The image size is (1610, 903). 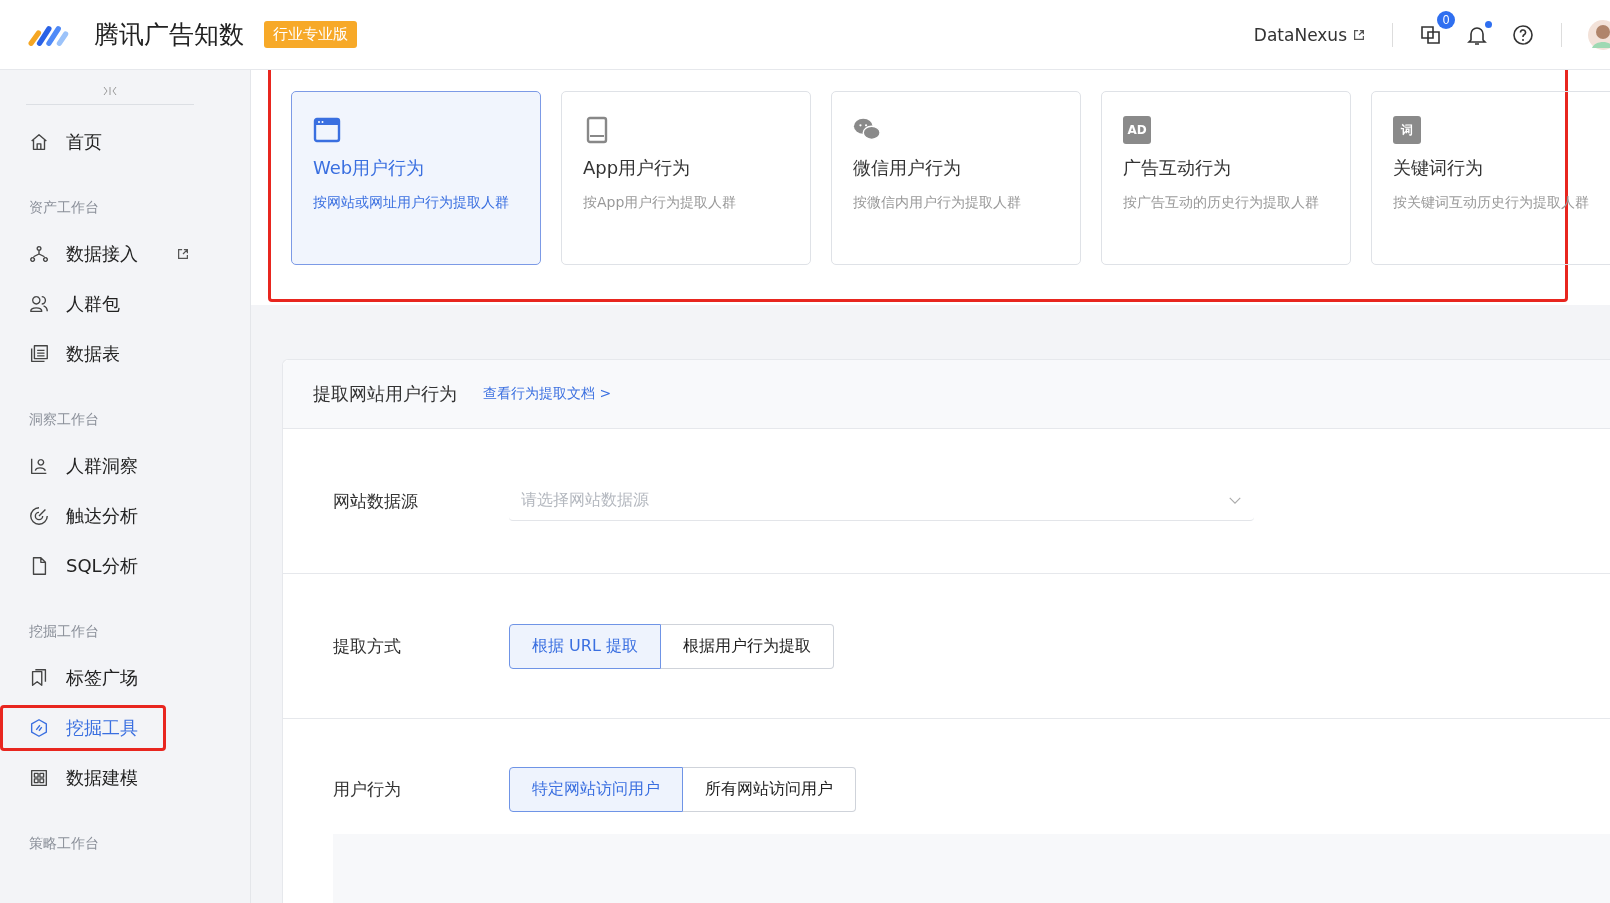 I want to click on task-count-badge: 0, so click(x=1446, y=19).